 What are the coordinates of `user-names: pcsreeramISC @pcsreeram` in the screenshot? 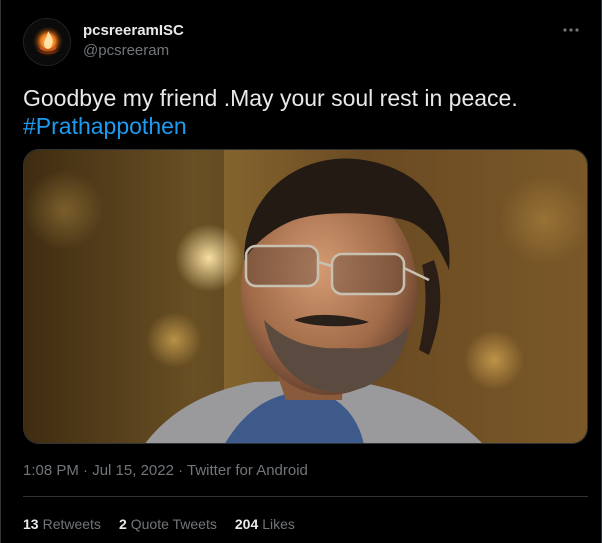 It's located at (133, 41).